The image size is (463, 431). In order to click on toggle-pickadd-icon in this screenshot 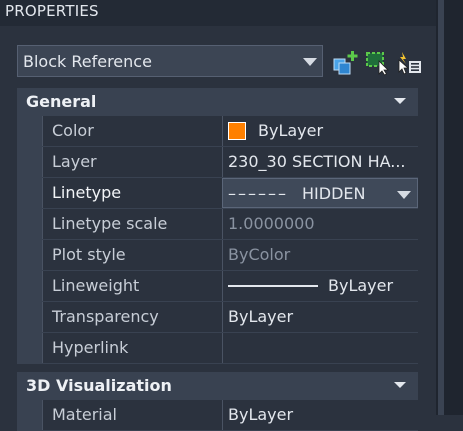, I will do `click(410, 63)`.